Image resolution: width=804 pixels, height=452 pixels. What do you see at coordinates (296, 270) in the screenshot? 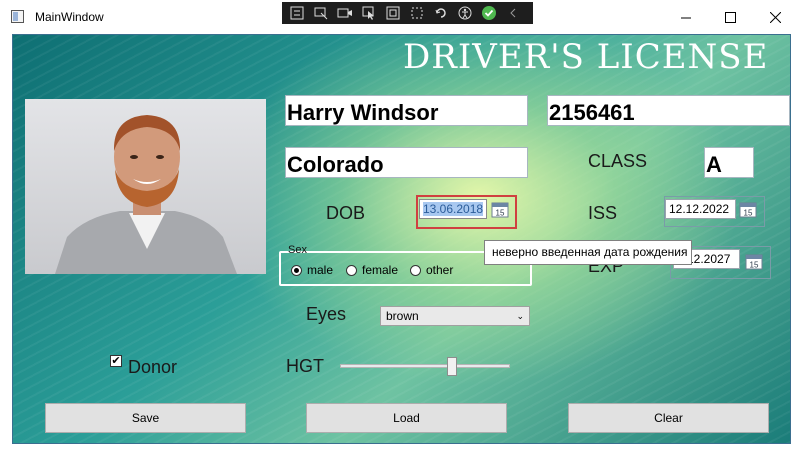
I see `radio-male-circle` at bounding box center [296, 270].